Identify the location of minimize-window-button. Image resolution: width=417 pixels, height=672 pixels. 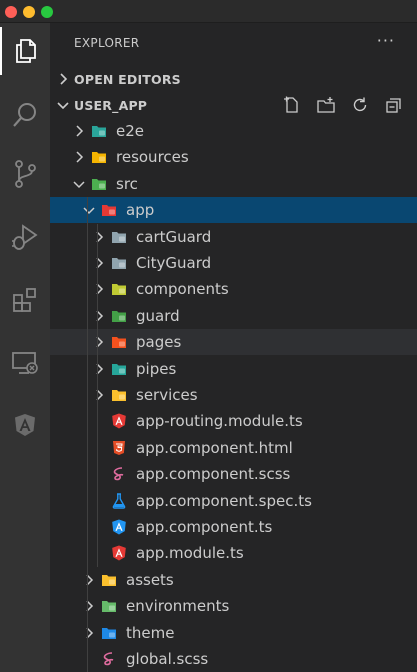
(29, 12).